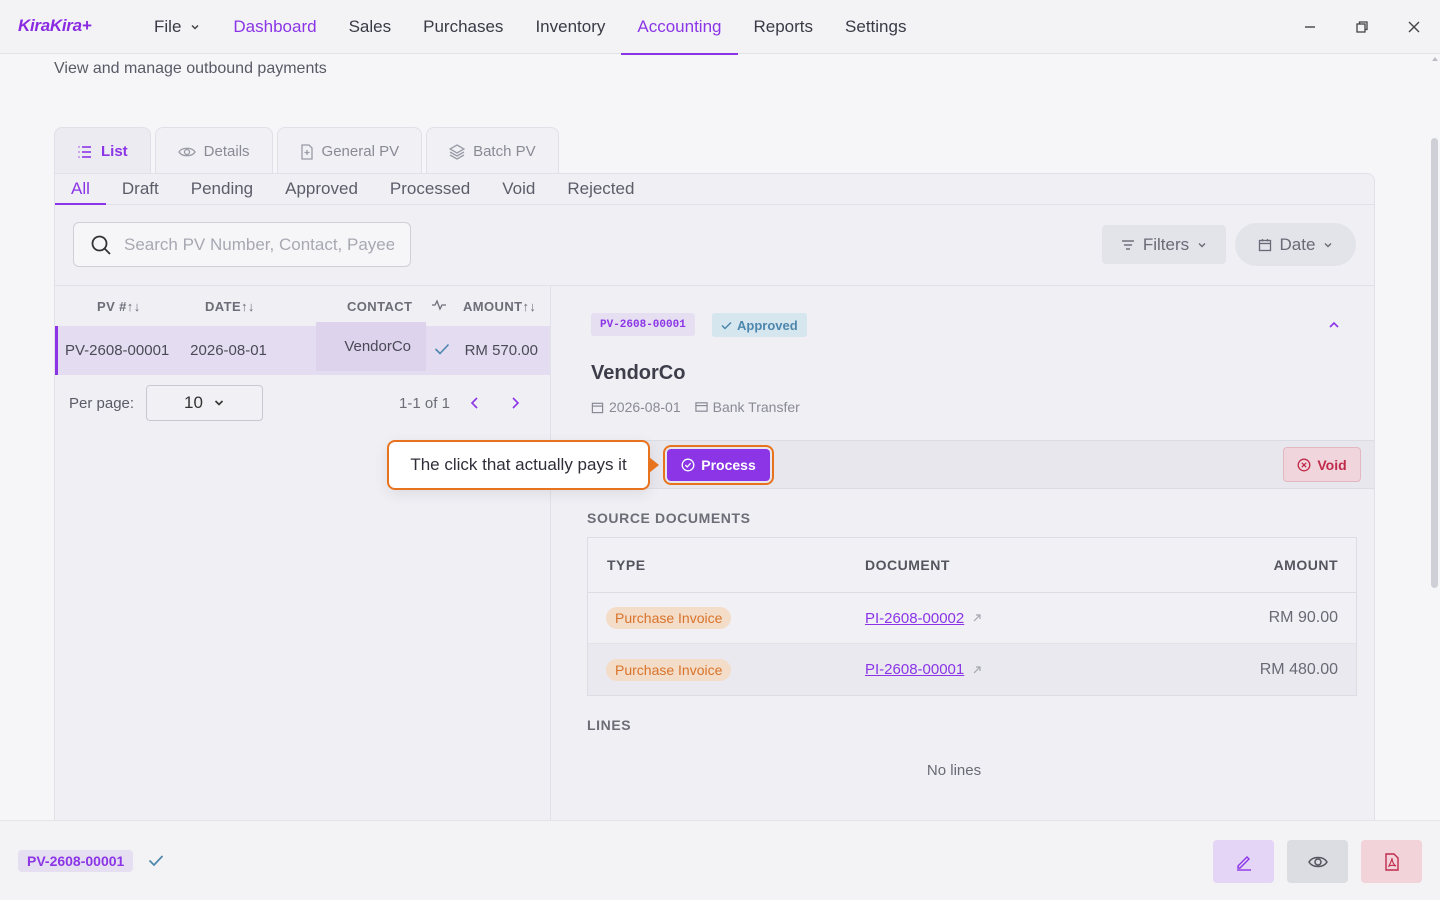  Describe the element at coordinates (259, 244) in the screenshot. I see `search-input` at that location.